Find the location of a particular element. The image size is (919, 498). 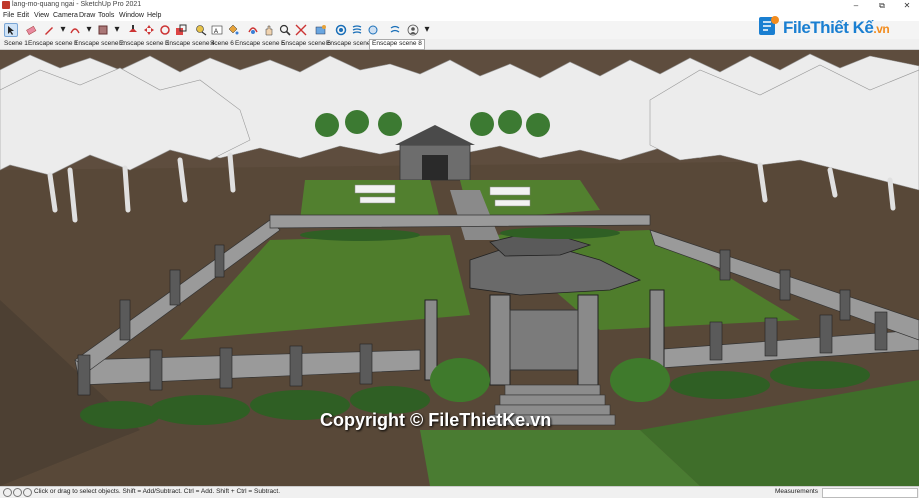

dimension-text-icon: A is located at coordinates (217, 30).